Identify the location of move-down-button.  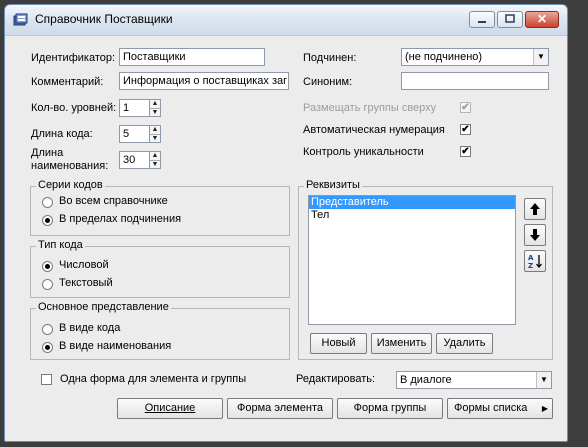
(535, 235).